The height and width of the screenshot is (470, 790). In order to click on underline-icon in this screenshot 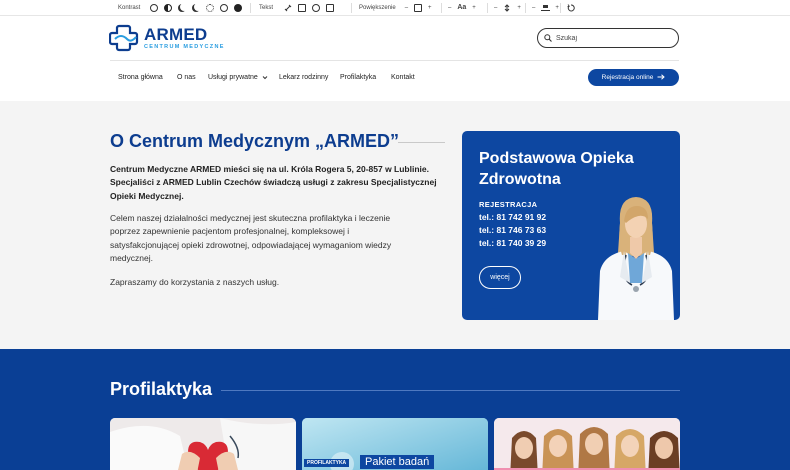, I will do `click(316, 8)`.